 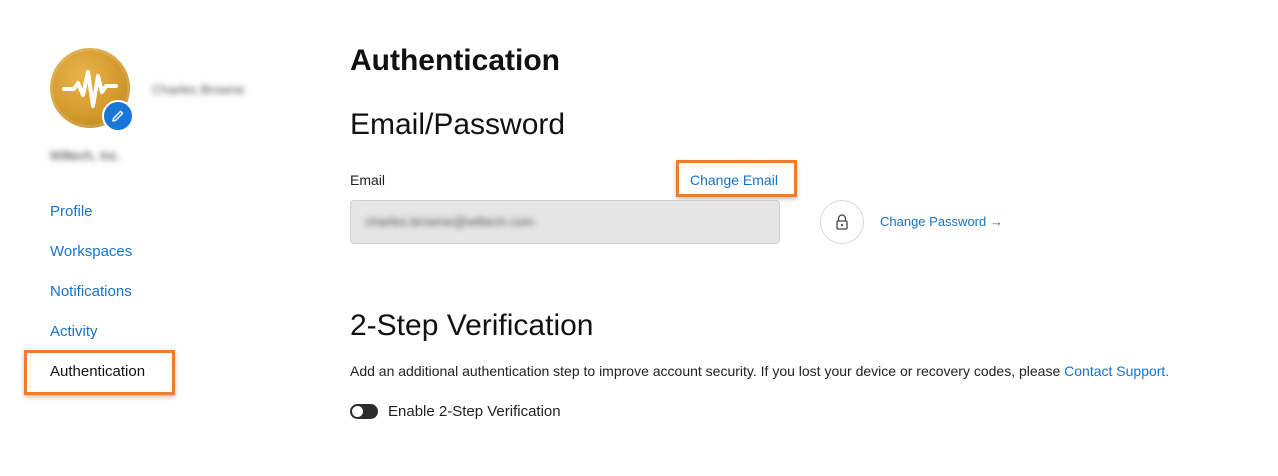 What do you see at coordinates (357, 411) in the screenshot?
I see `toggle-knob` at bounding box center [357, 411].